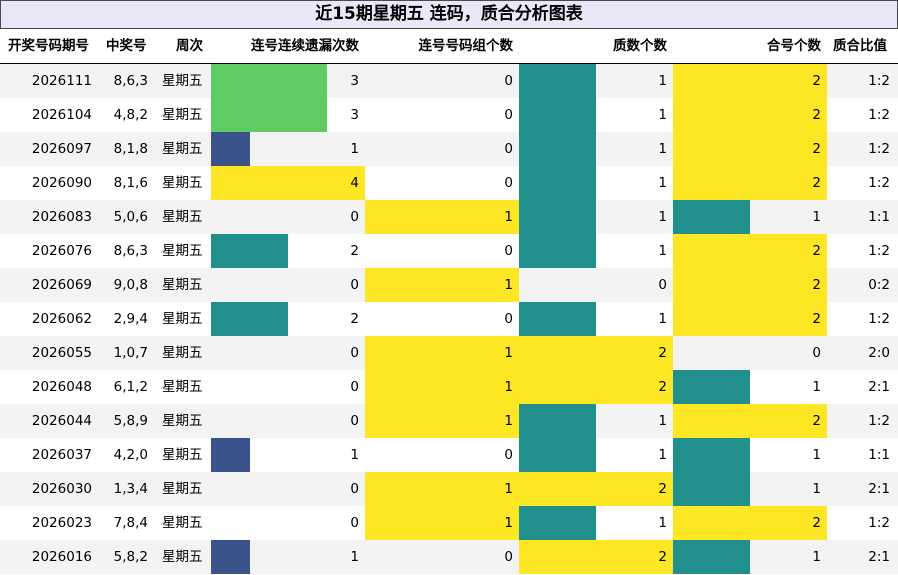 This screenshot has width=898, height=575. What do you see at coordinates (449, 489) in the screenshot?
I see `table-row: 2026030 1,3,4 星期五 0 1 2 1 2:1` at bounding box center [449, 489].